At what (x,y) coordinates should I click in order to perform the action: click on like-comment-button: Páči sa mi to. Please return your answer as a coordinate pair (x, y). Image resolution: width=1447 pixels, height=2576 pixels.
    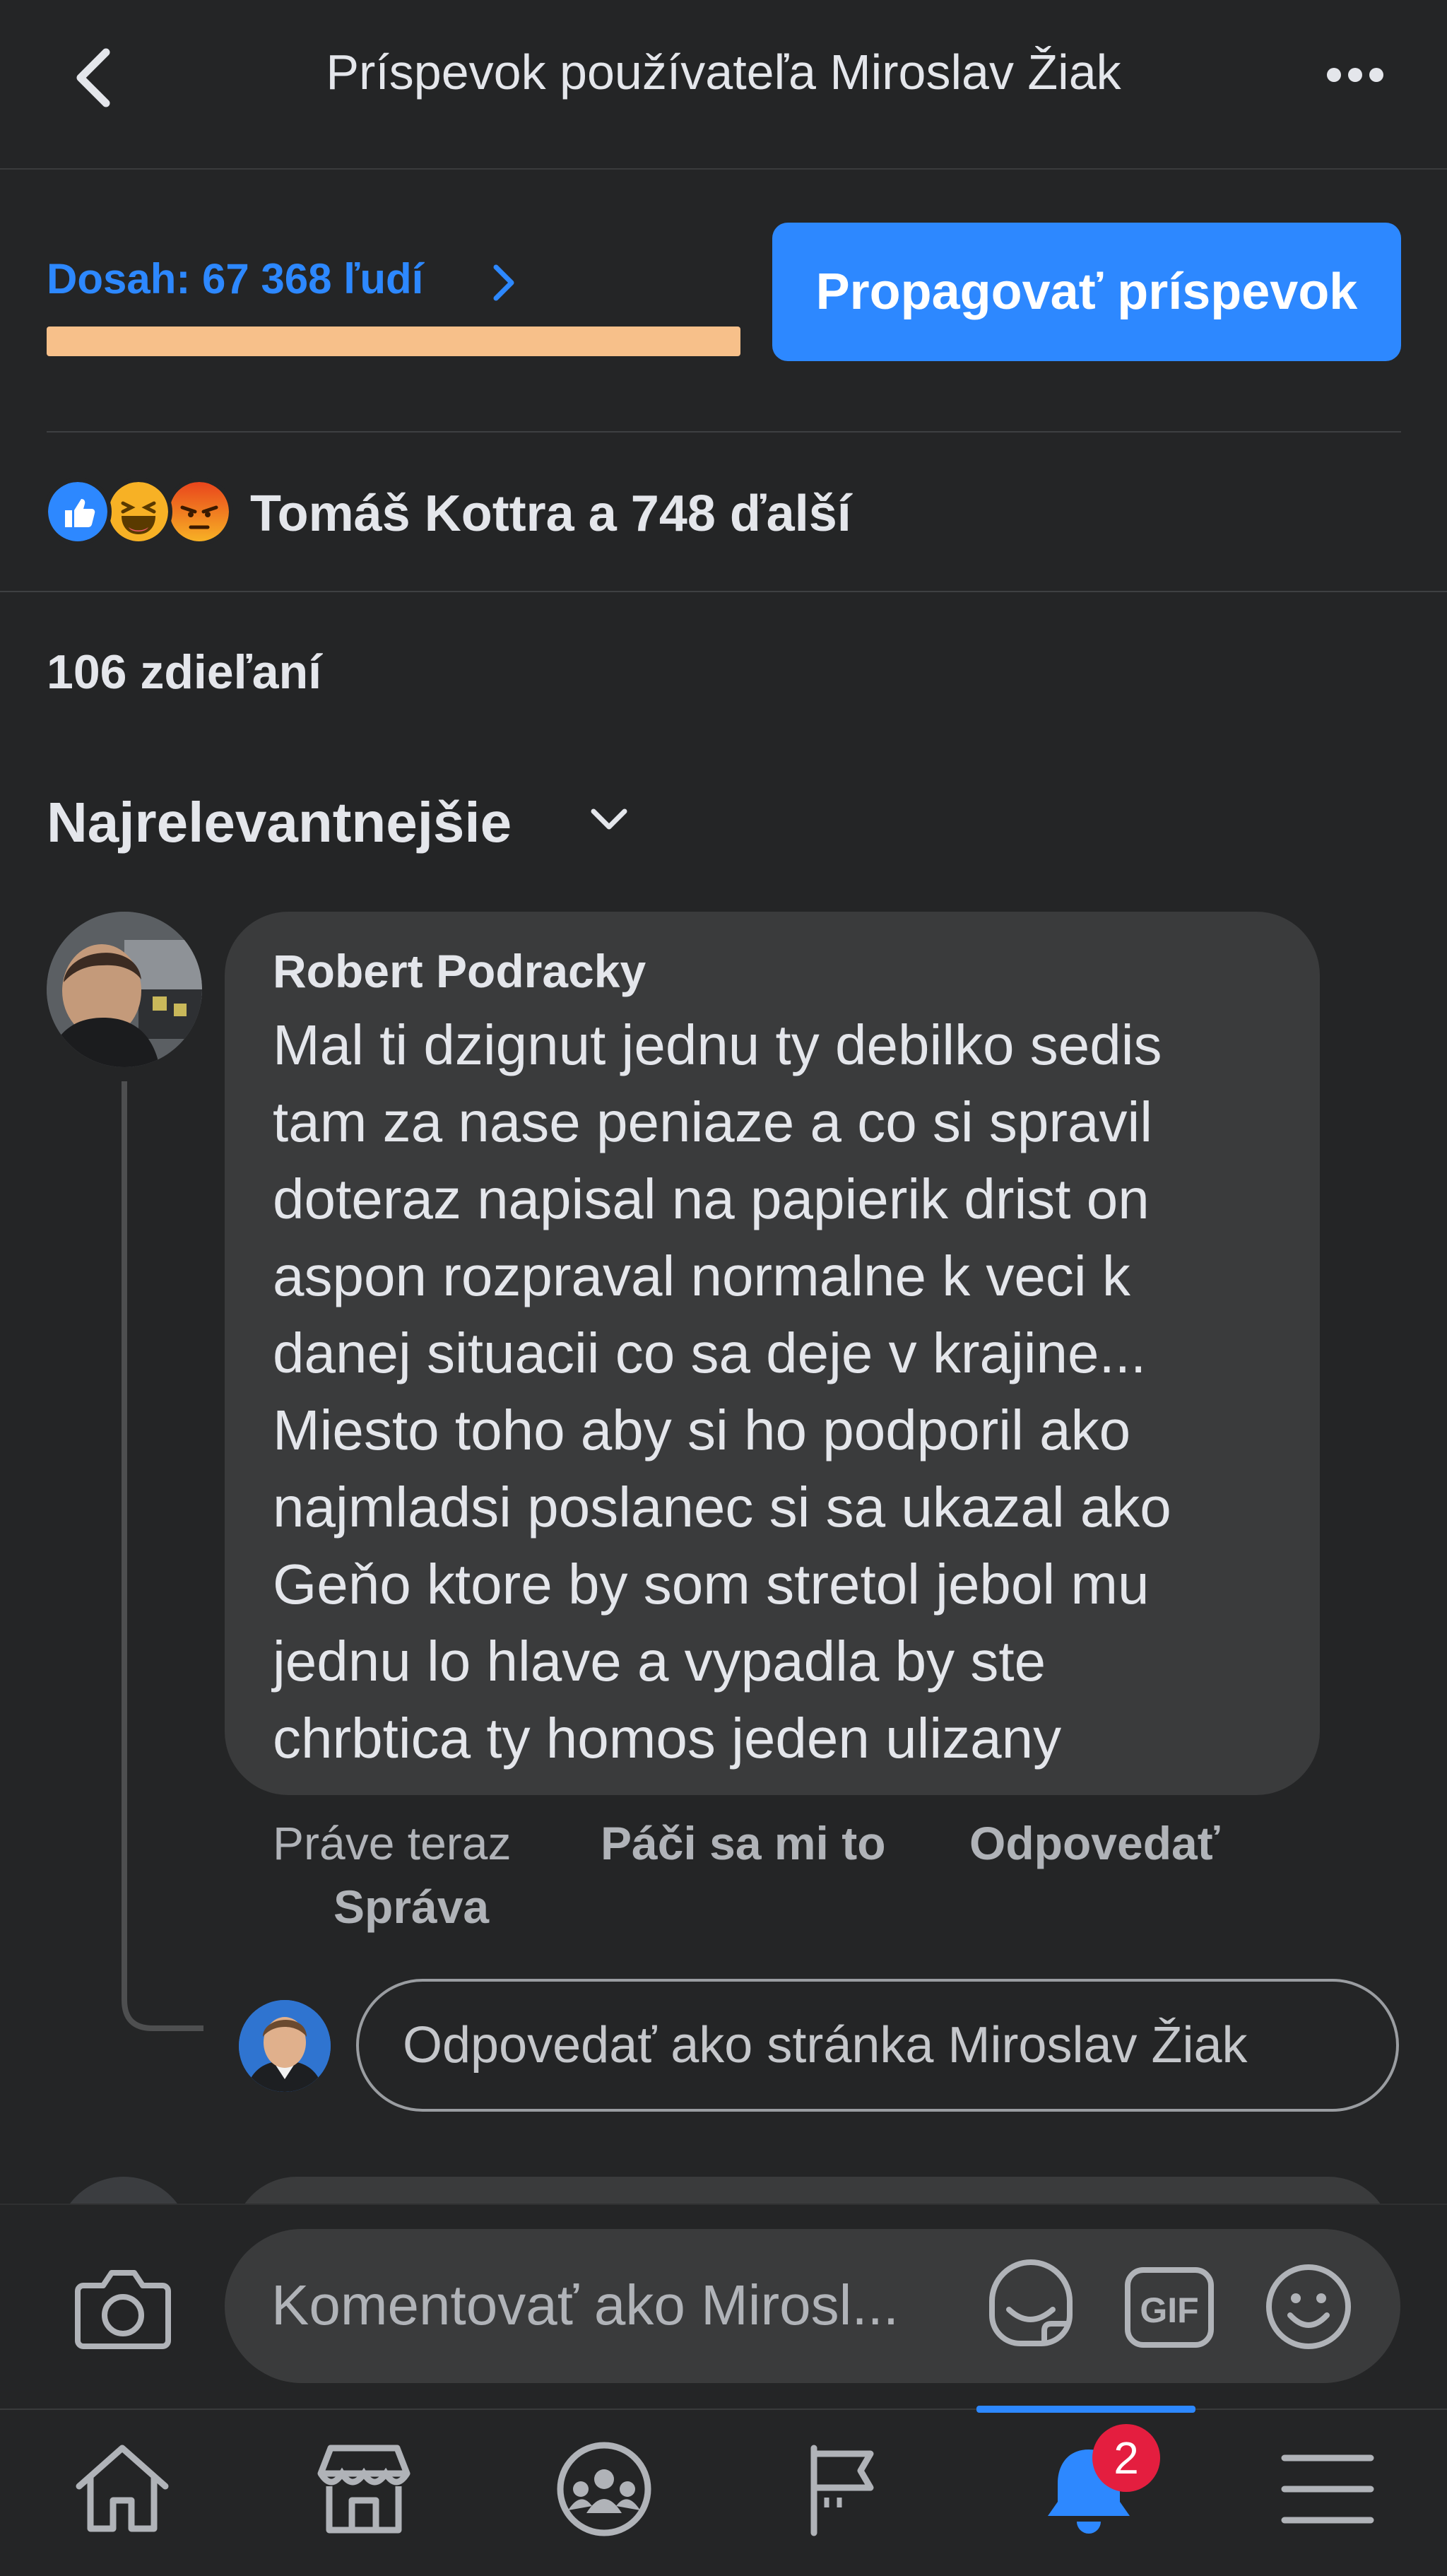
    Looking at the image, I should click on (743, 1843).